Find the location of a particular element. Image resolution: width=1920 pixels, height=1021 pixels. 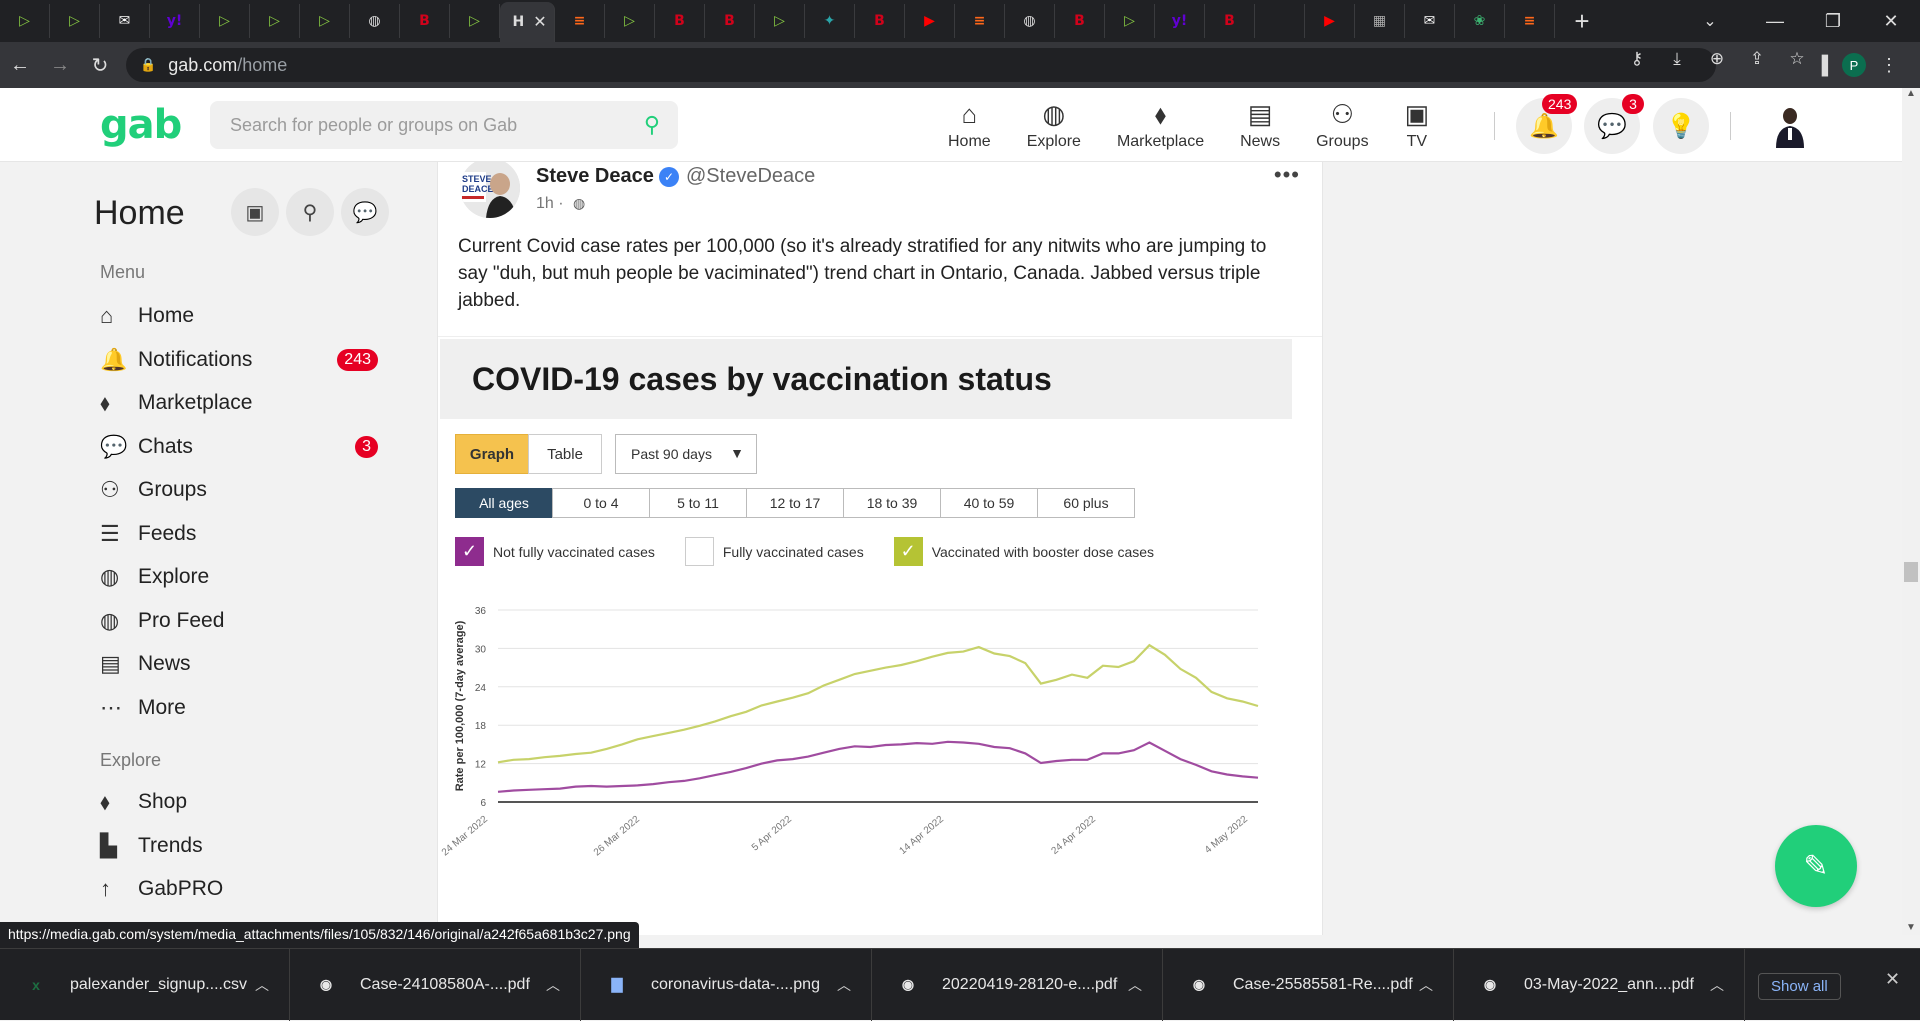

scroll-down-icon: ▼ is located at coordinates (1911, 927).